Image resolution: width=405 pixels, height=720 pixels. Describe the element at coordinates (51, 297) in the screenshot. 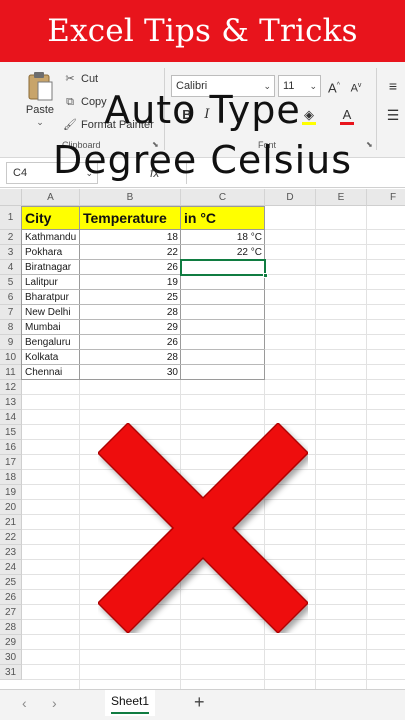

I see `city-cell: Bharatpur` at that location.